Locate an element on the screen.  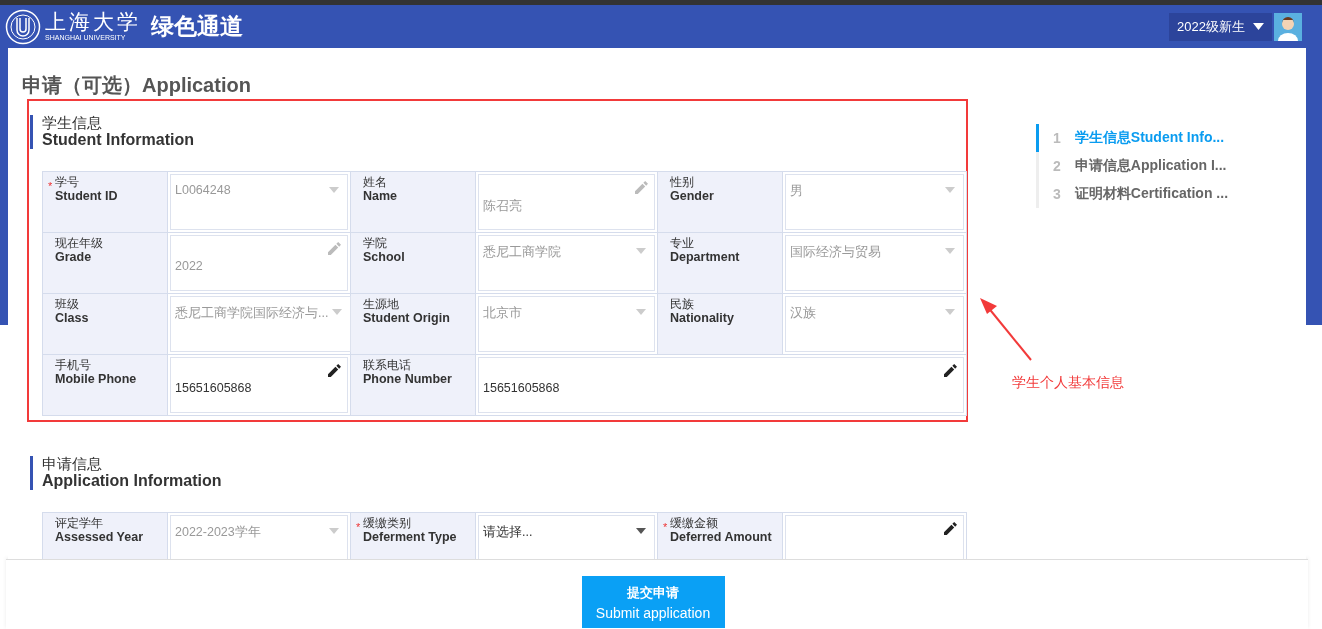
field-label: 民族 is located at coordinates (682, 304).